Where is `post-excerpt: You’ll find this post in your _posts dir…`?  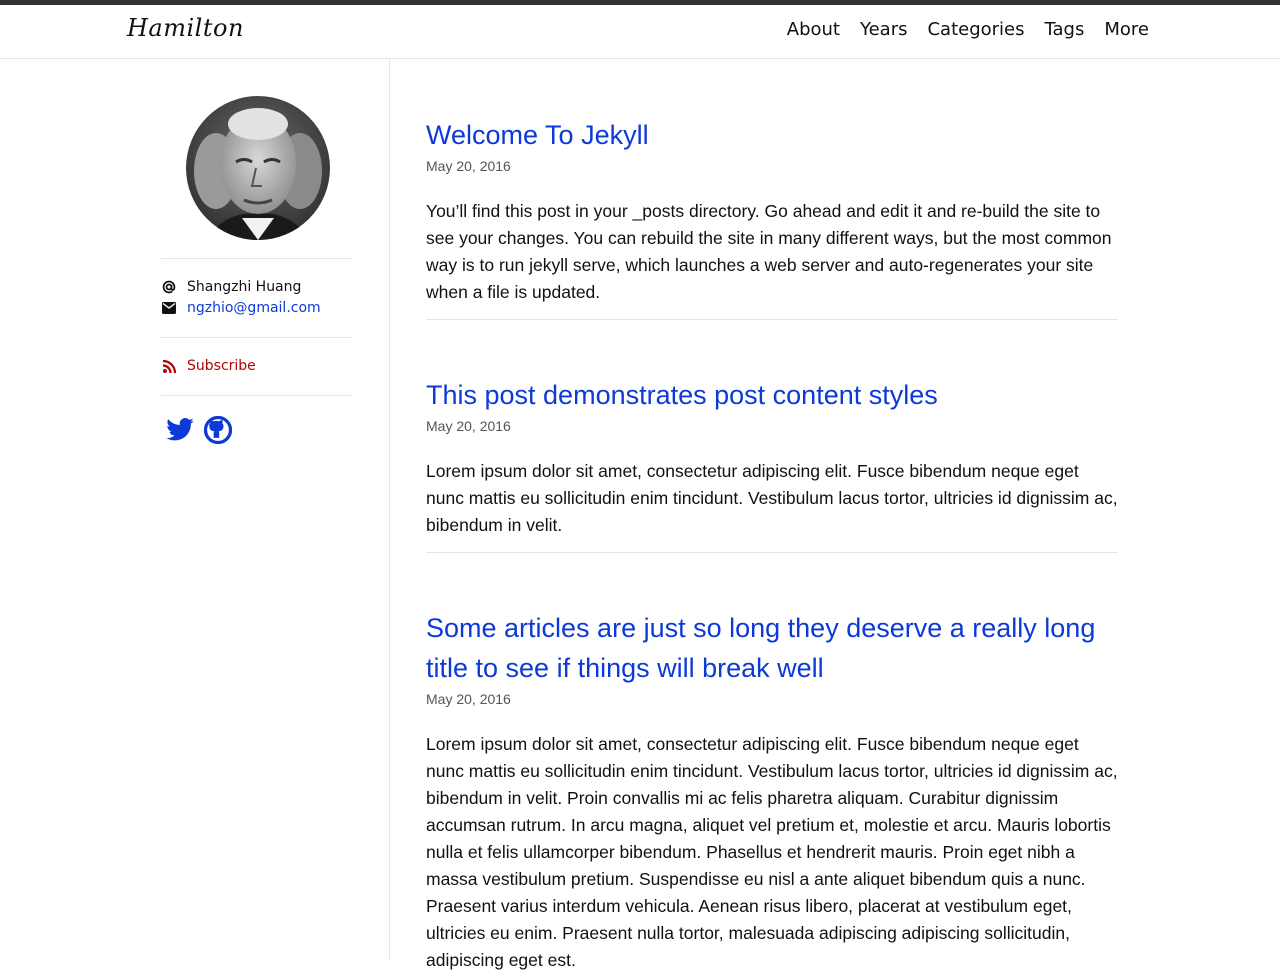
post-excerpt: You’ll find this post in your _posts dir… is located at coordinates (769, 251).